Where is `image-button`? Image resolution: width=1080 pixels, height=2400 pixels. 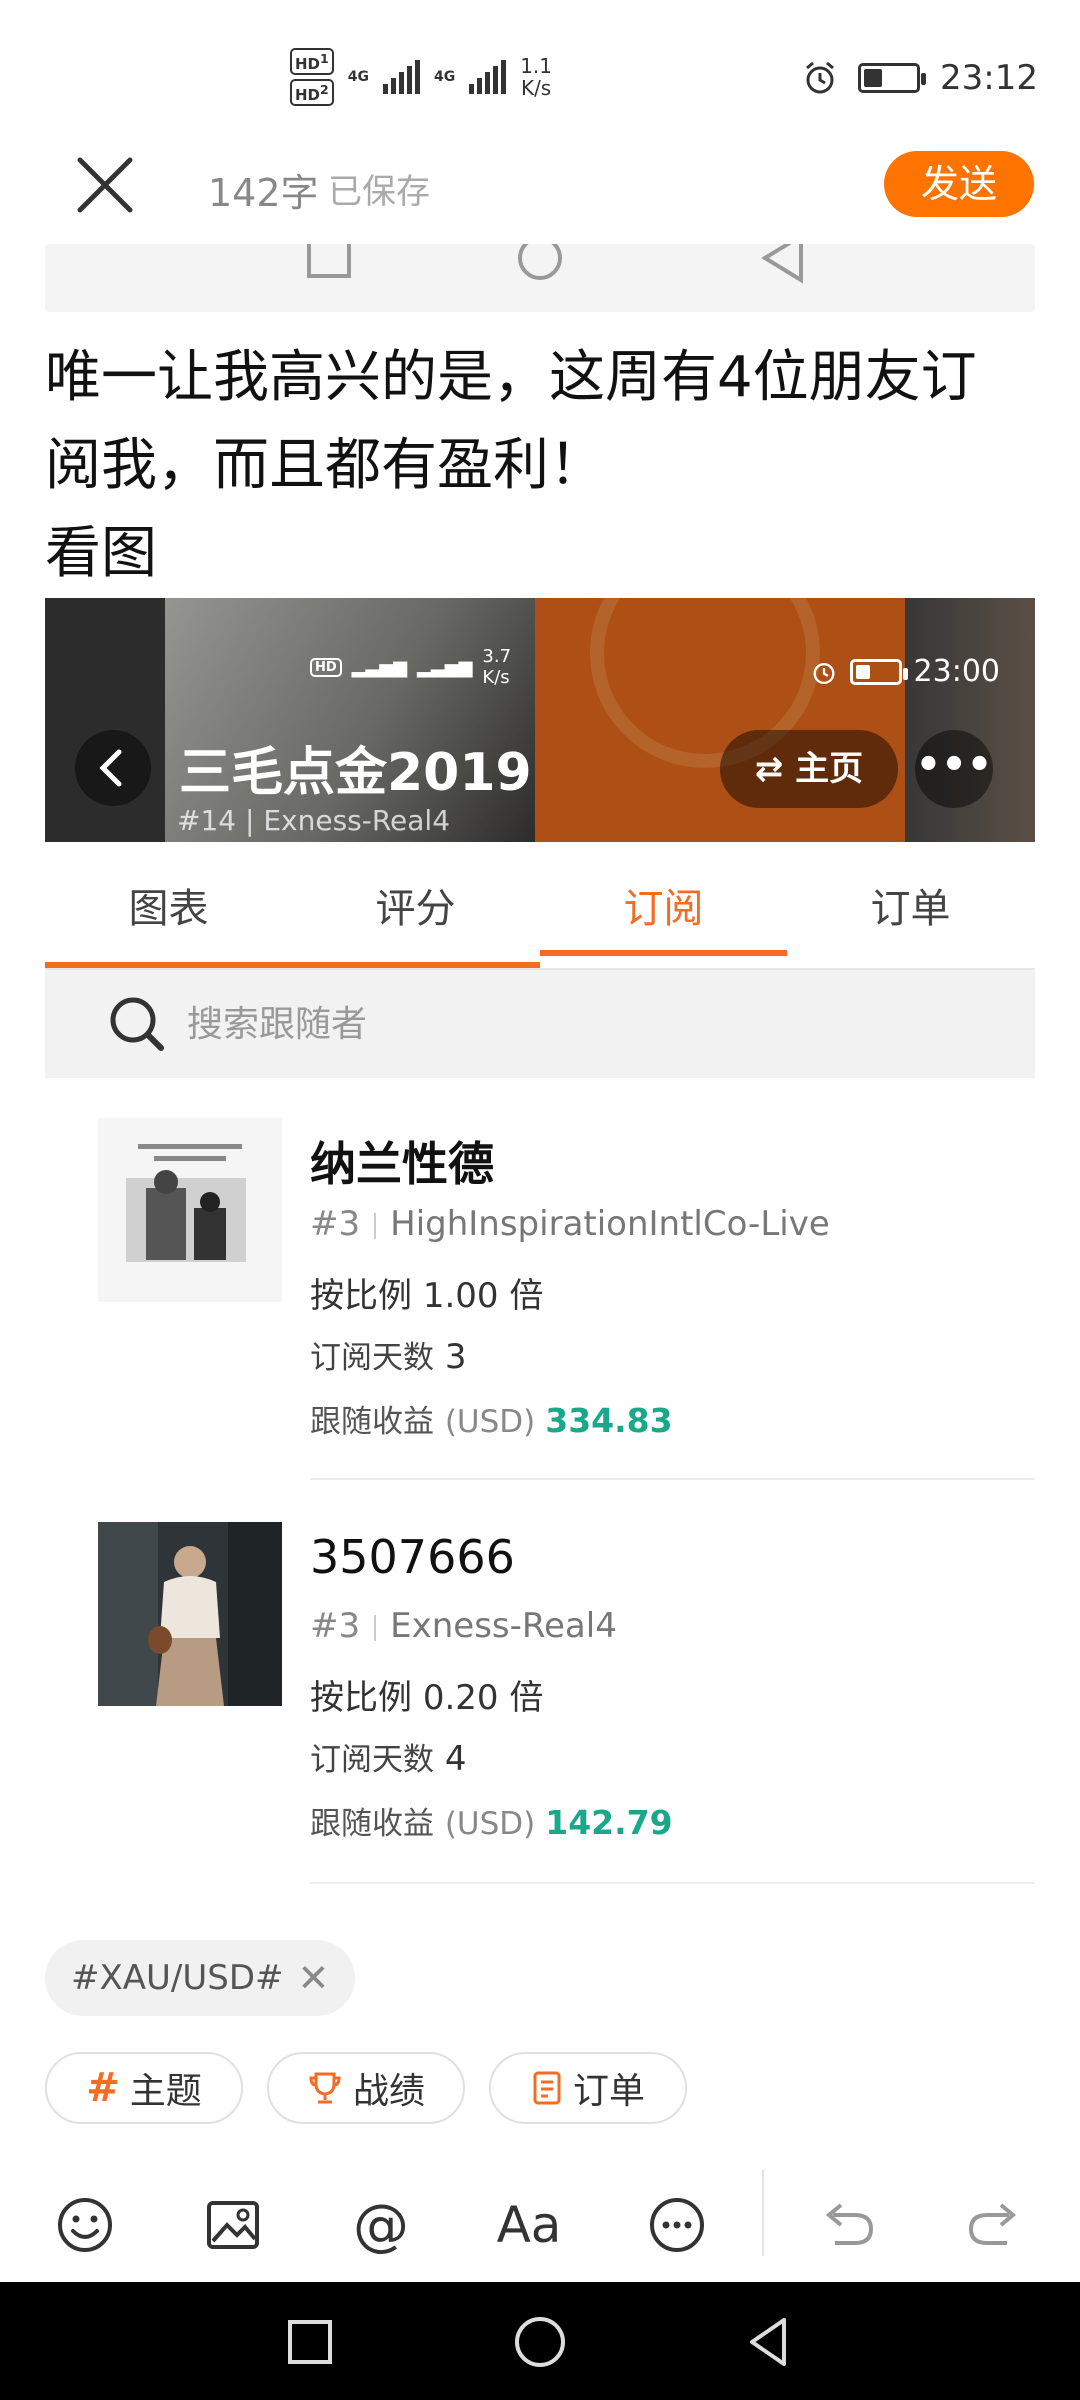 image-button is located at coordinates (233, 2225).